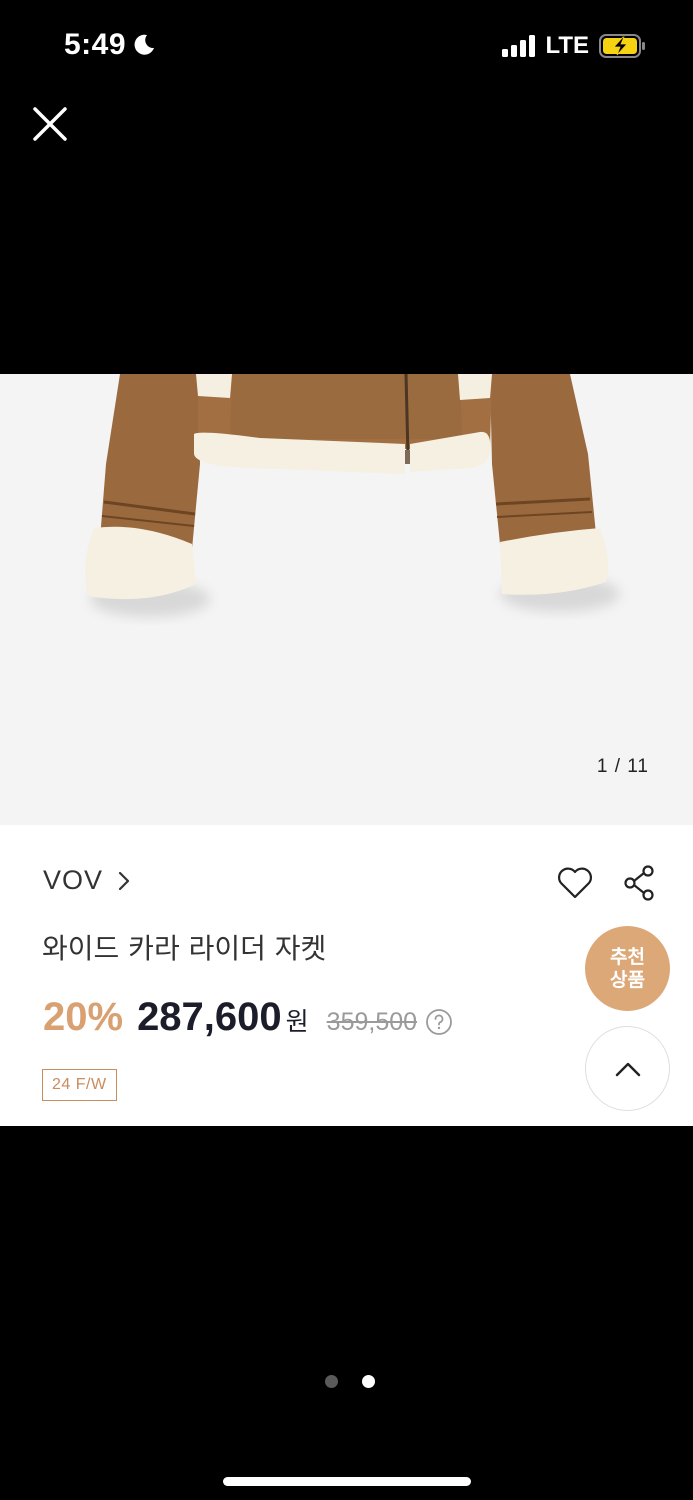  Describe the element at coordinates (347, 1481) in the screenshot. I see `home-indicator` at that location.